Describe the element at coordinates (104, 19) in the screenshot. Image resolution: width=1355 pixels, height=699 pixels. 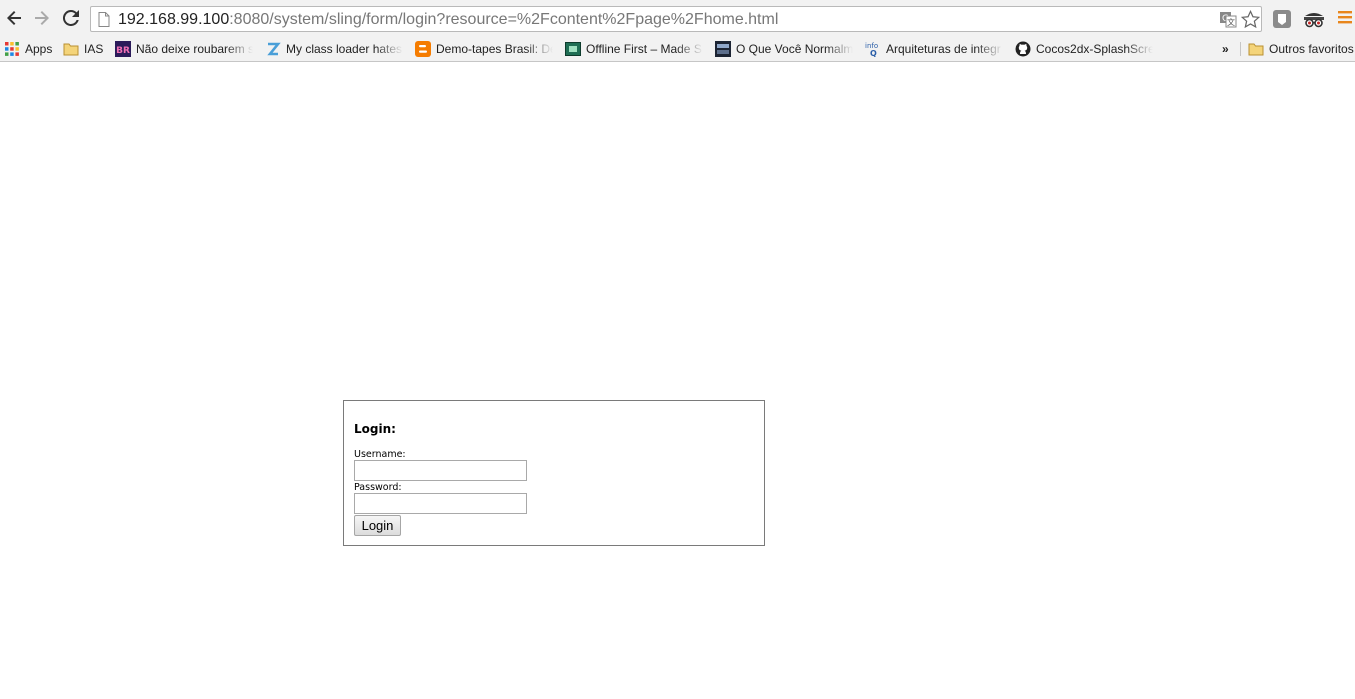
I see `page-icon` at that location.